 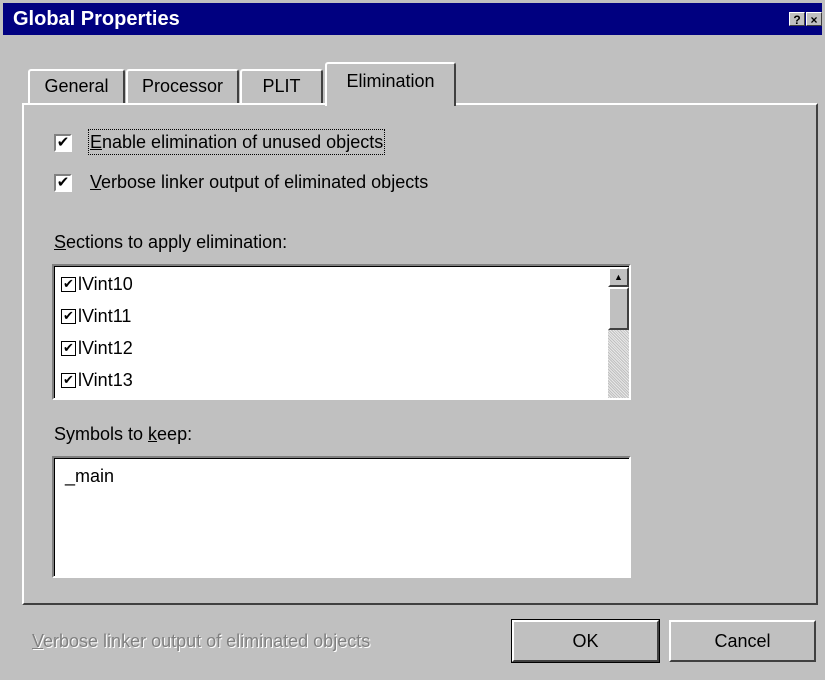 I want to click on section-name: lVint13, so click(x=105, y=380).